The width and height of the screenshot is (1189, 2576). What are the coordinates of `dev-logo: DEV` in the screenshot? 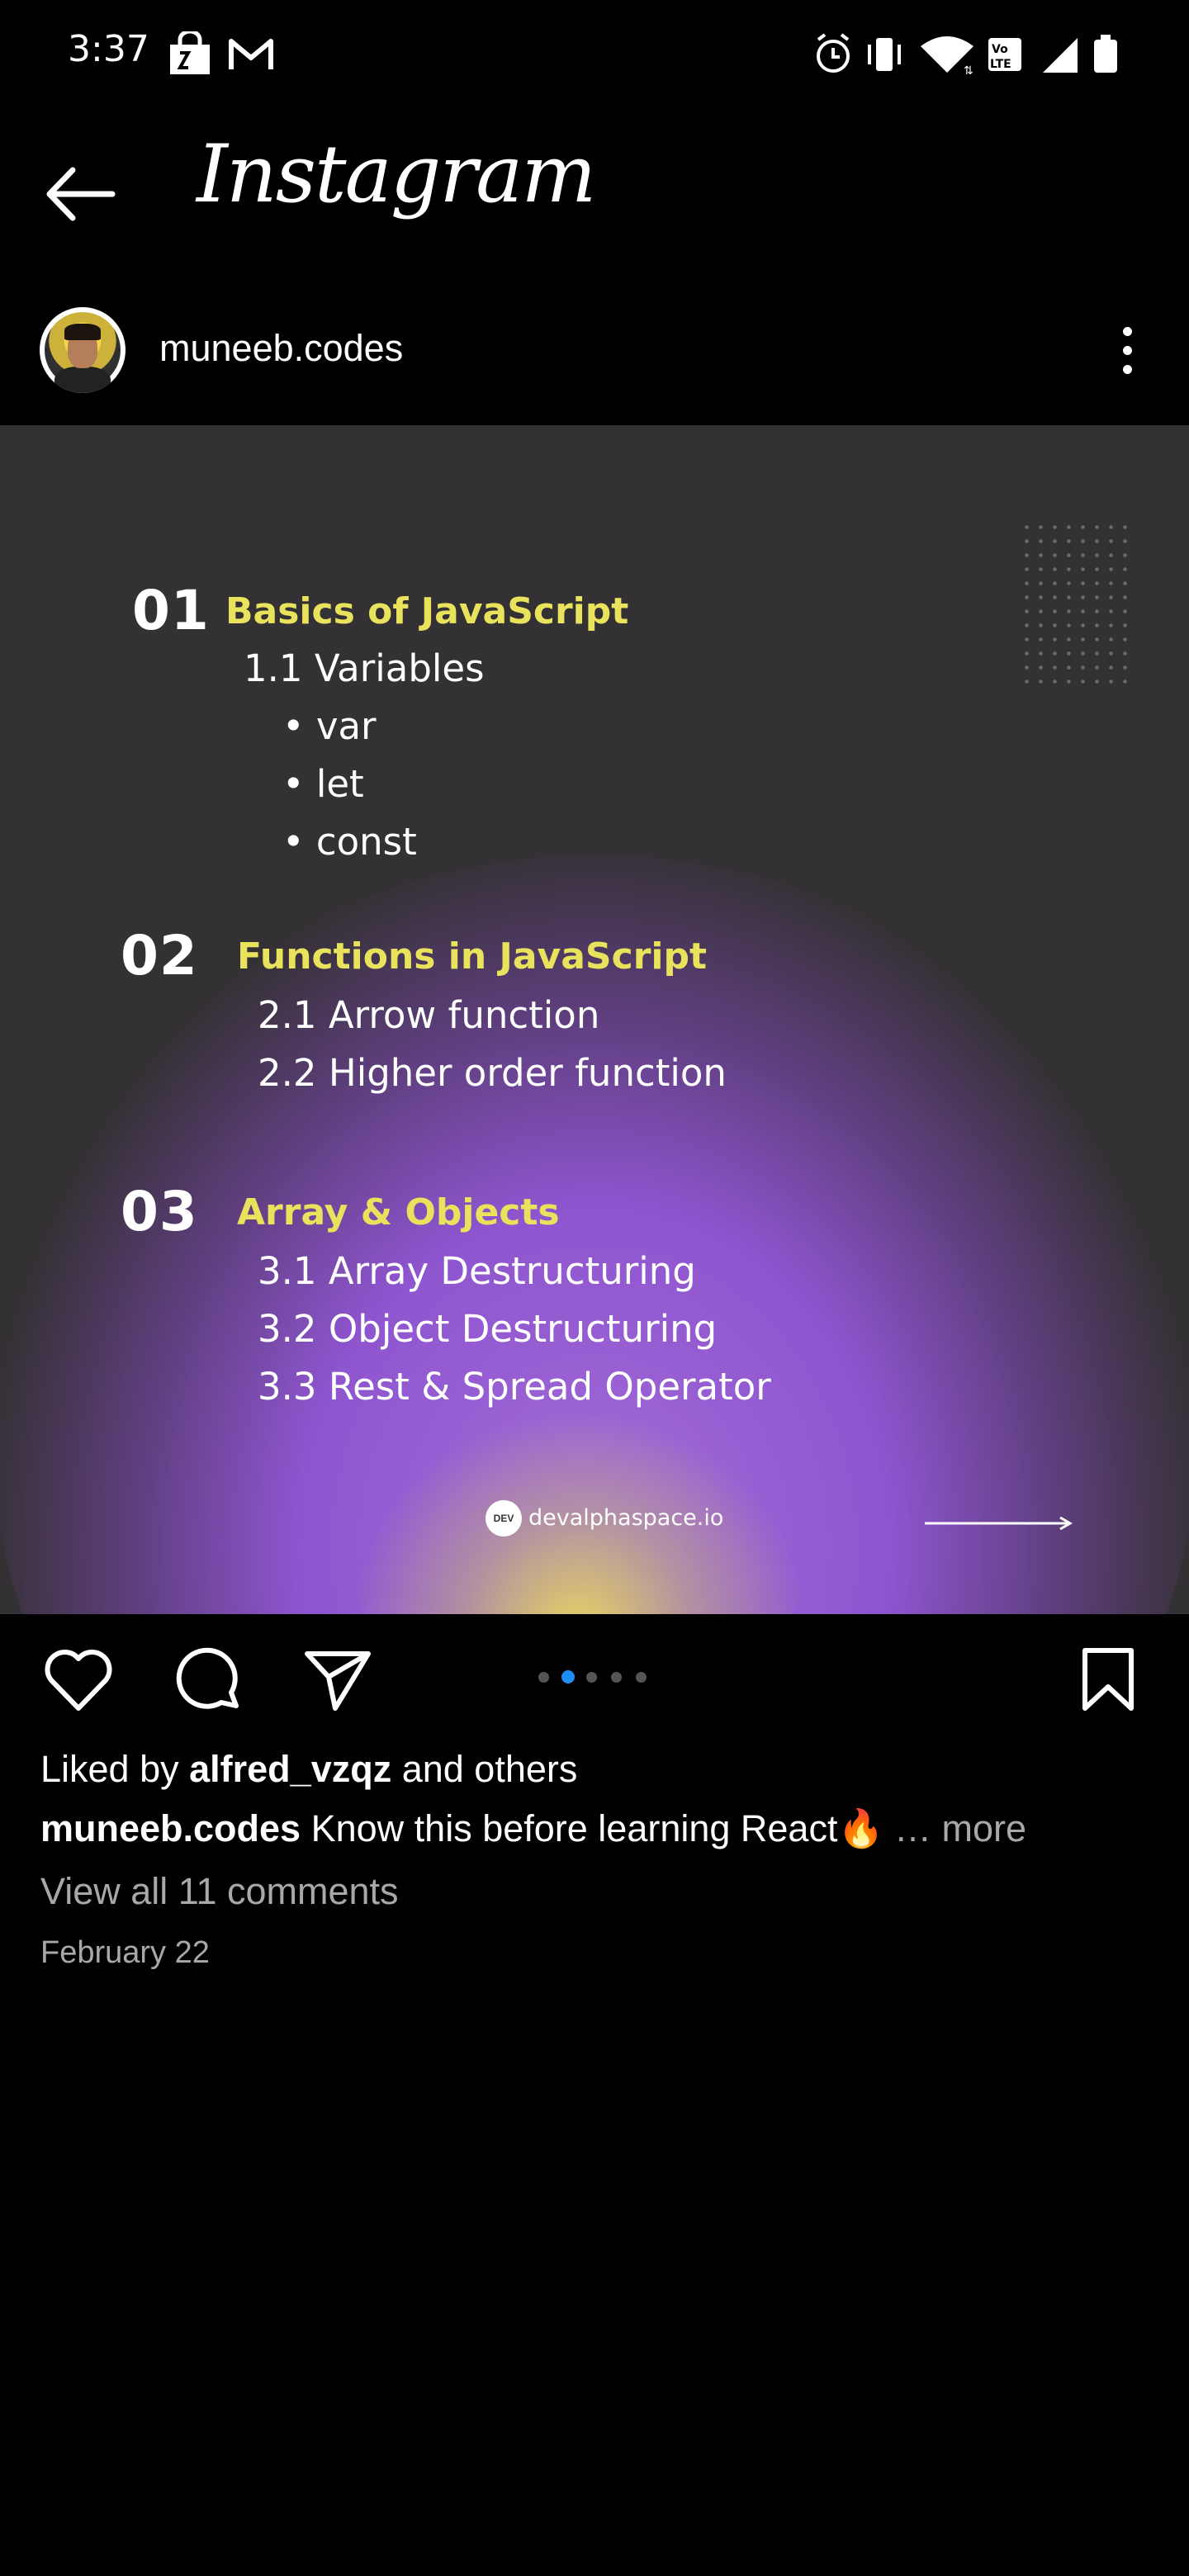 It's located at (504, 1518).